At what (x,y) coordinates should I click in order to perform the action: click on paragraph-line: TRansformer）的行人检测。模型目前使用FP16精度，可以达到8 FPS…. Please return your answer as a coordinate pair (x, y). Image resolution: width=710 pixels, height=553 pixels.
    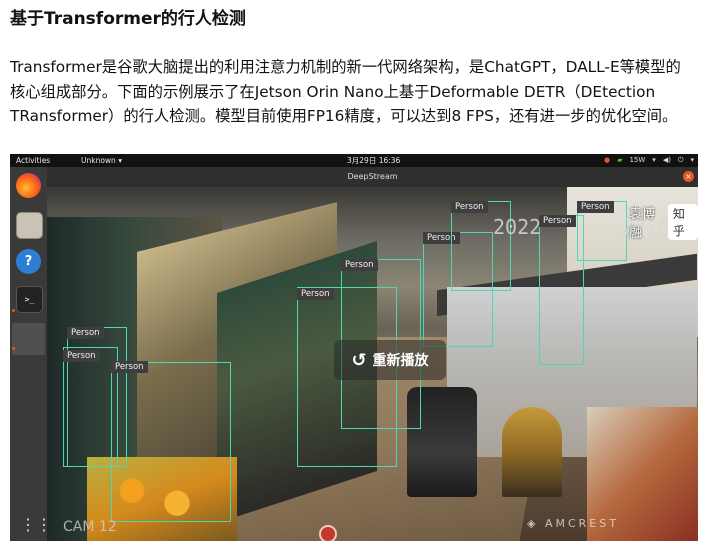
    Looking at the image, I should click on (344, 116).